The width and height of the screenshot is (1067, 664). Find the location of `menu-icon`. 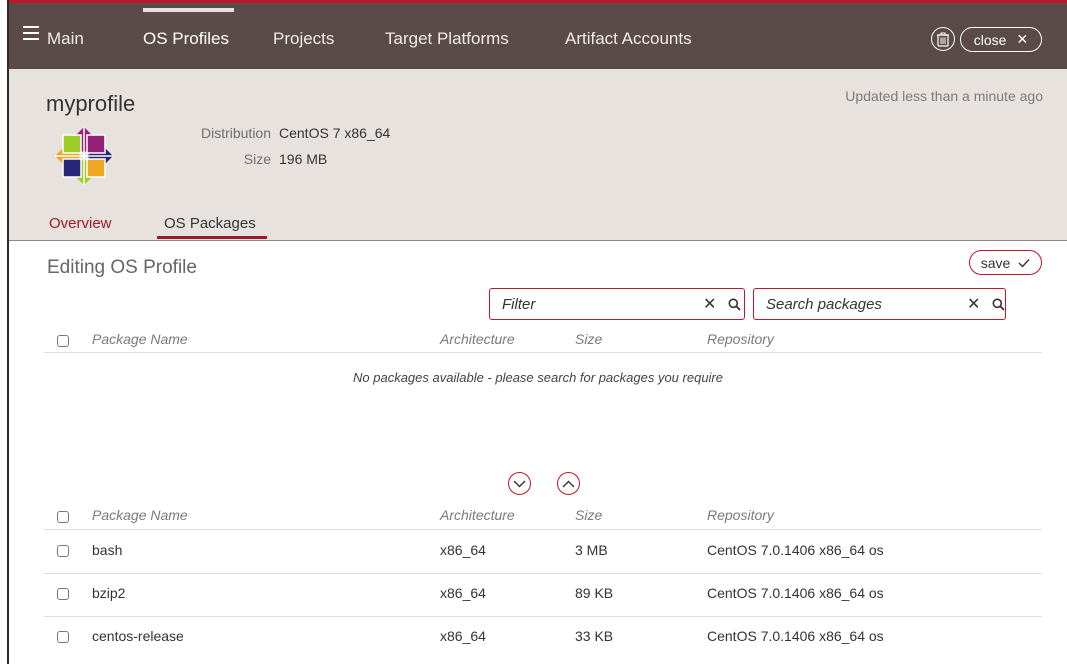

menu-icon is located at coordinates (31, 33).